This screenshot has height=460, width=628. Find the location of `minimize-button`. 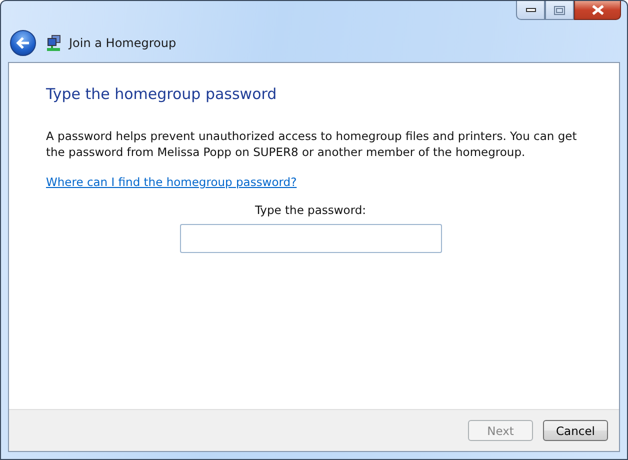

minimize-button is located at coordinates (530, 10).